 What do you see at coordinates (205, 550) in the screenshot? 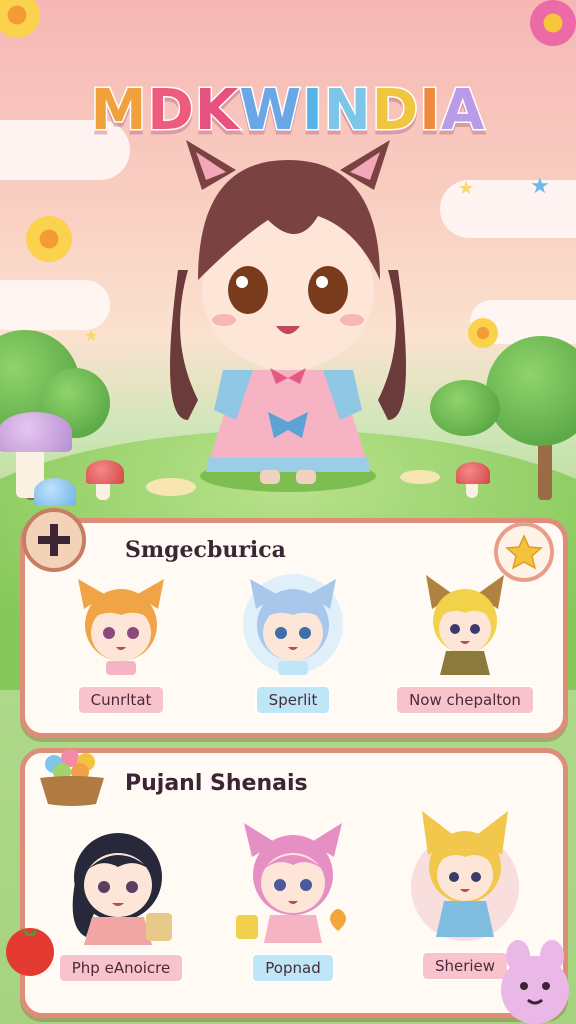
I see `panel-1-title: Smgecburica` at bounding box center [205, 550].